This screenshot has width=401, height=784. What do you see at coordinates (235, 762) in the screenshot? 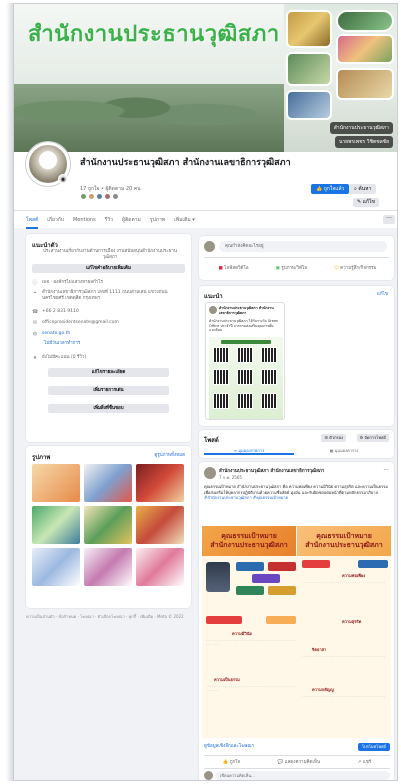
I see `like-label: ถูกใจ` at bounding box center [235, 762].